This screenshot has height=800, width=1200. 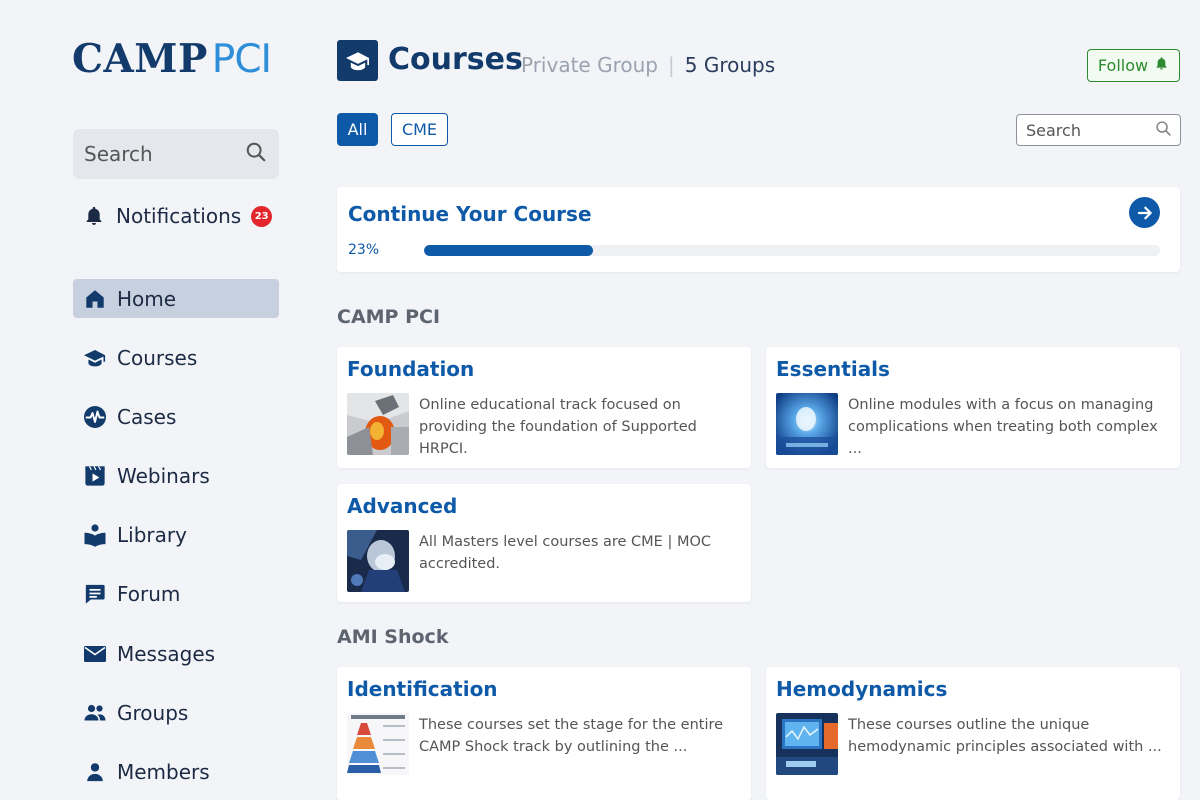 What do you see at coordinates (95, 594) in the screenshot?
I see `forum-icon` at bounding box center [95, 594].